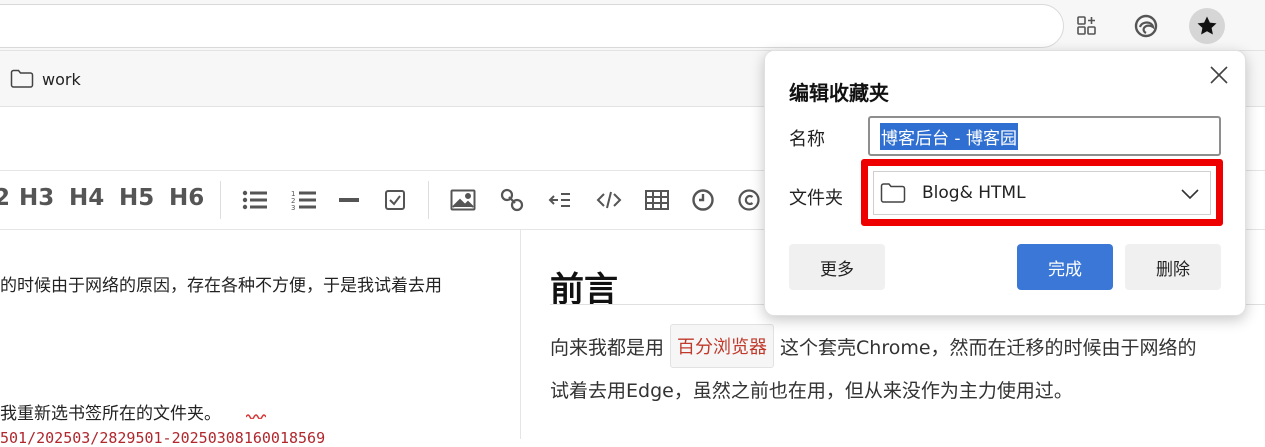  What do you see at coordinates (657, 200) in the screenshot?
I see `table-icon` at bounding box center [657, 200].